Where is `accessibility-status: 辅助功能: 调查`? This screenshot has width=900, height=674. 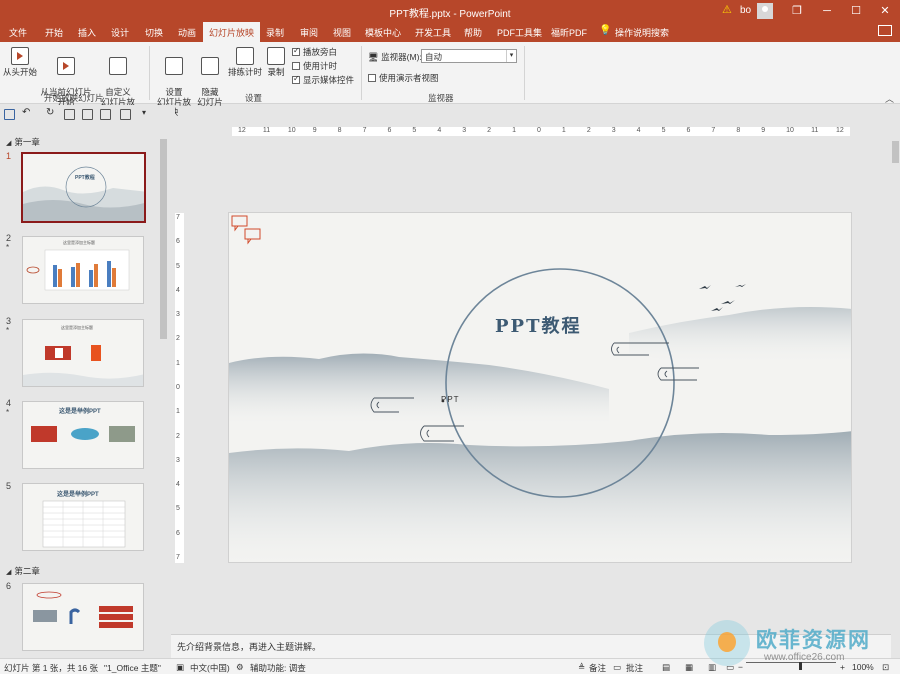 accessibility-status: 辅助功能: 调查 is located at coordinates (278, 668).